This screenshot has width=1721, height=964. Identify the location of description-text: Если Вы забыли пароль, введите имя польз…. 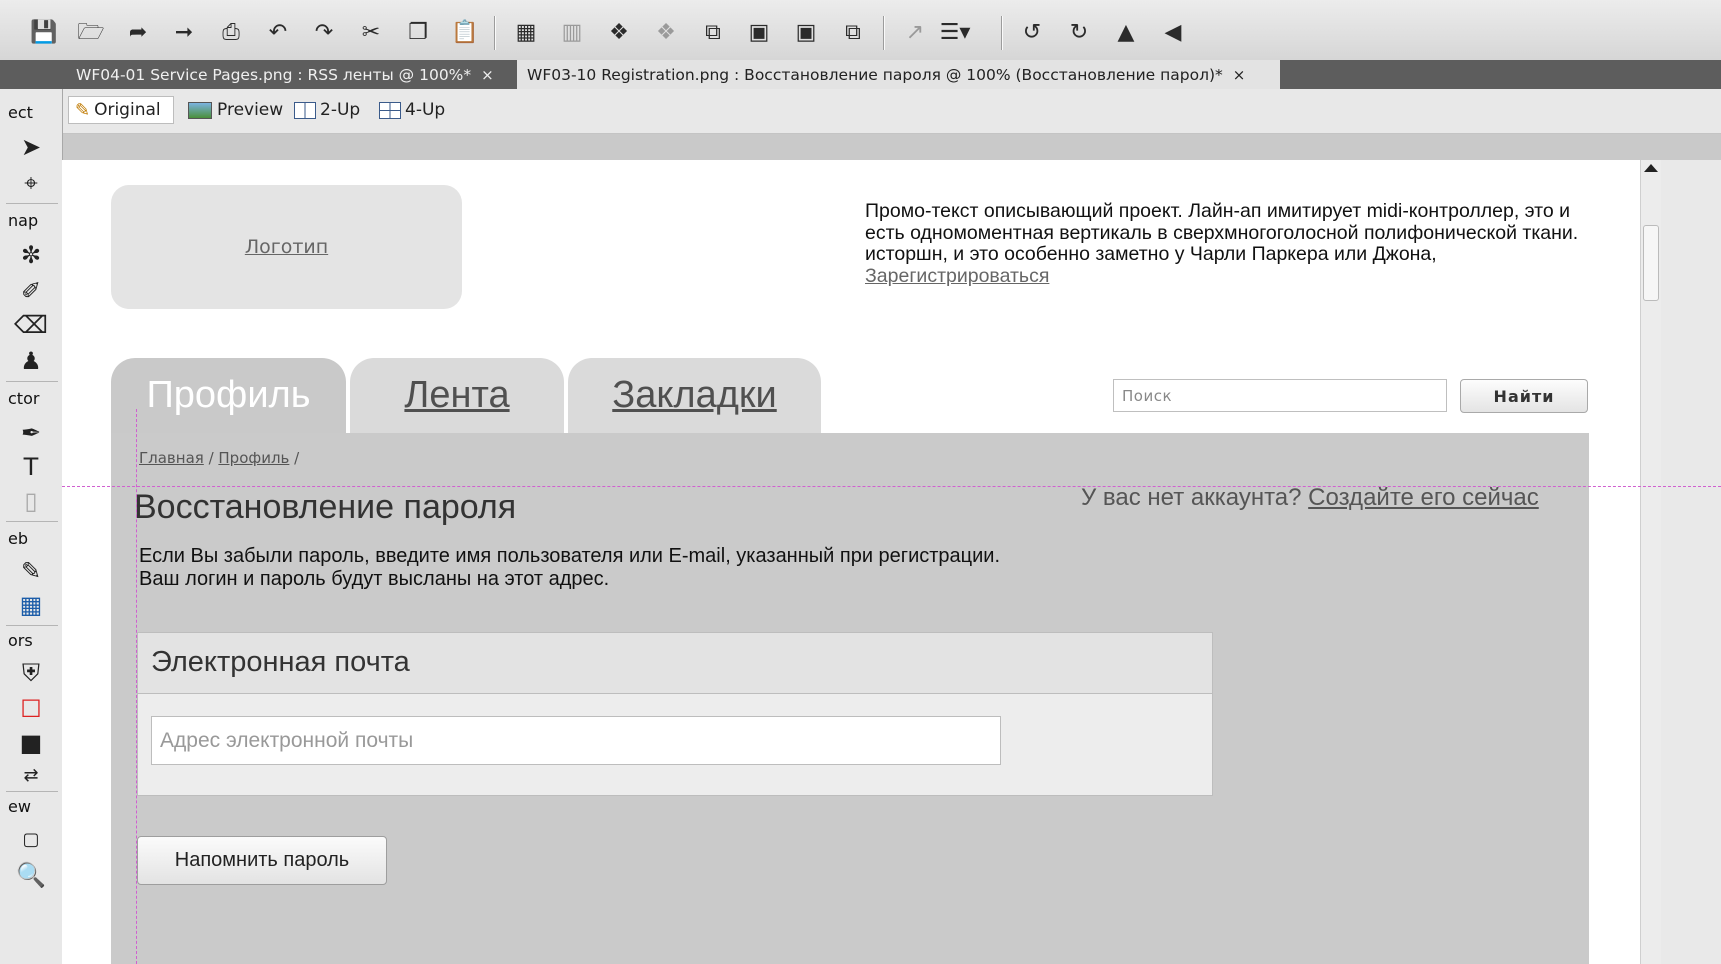
(570, 567).